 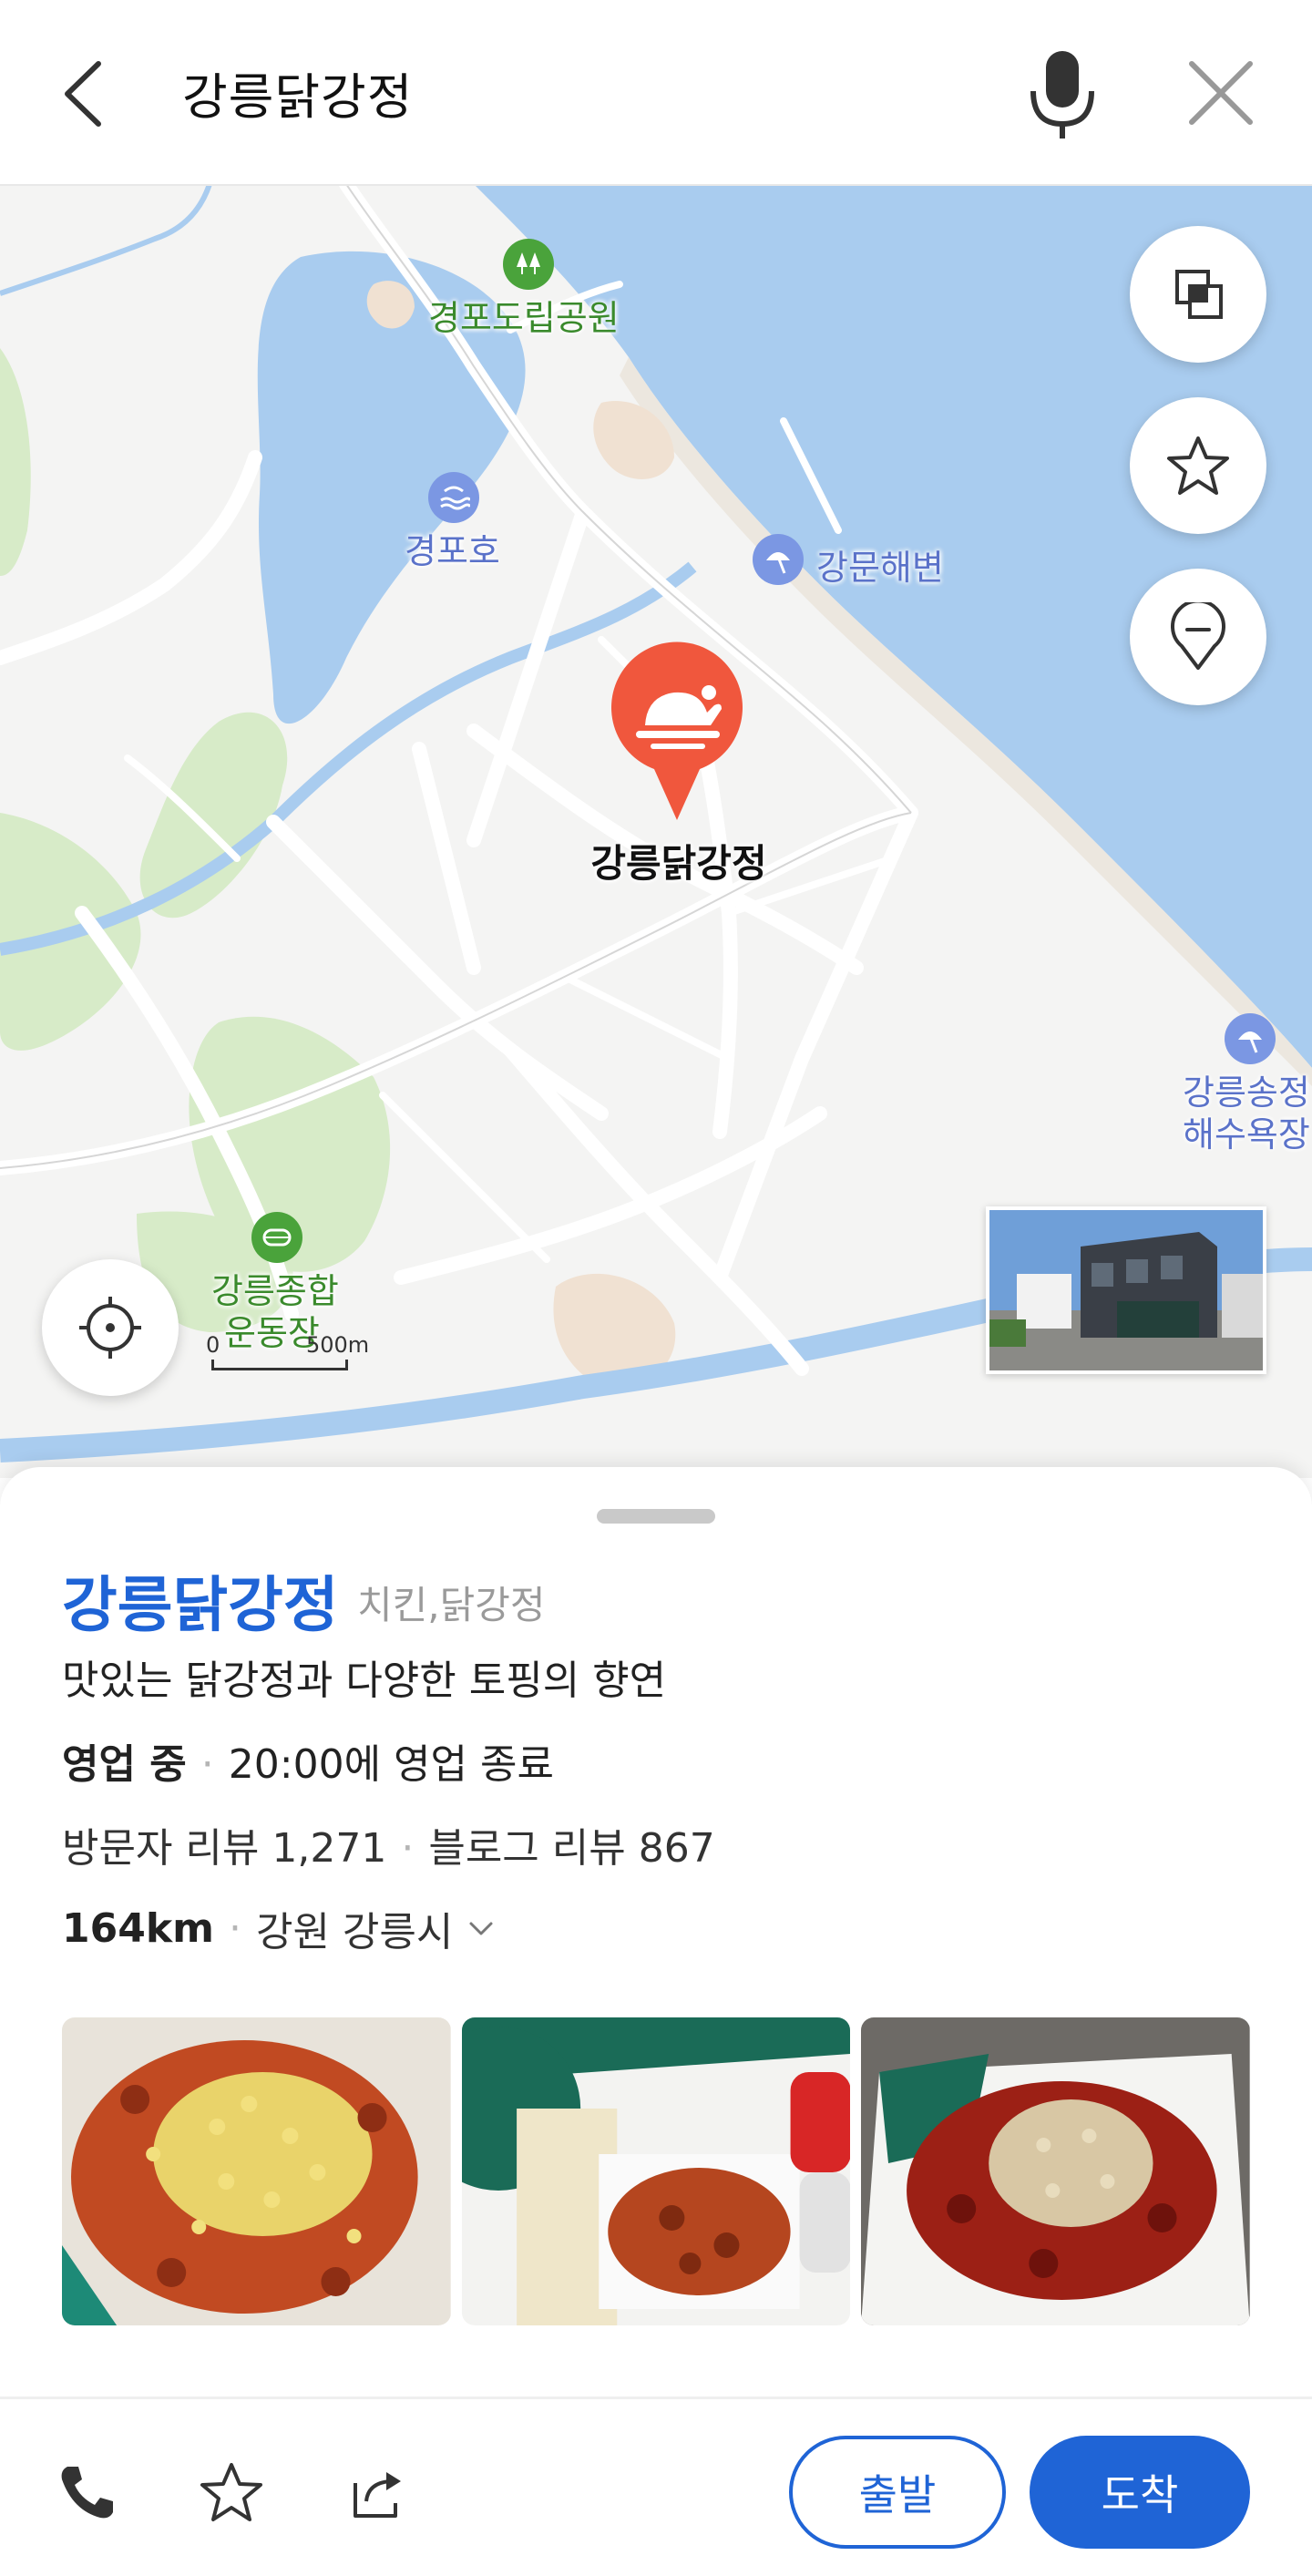 What do you see at coordinates (280, 1365) in the screenshot?
I see `scale-bar-line` at bounding box center [280, 1365].